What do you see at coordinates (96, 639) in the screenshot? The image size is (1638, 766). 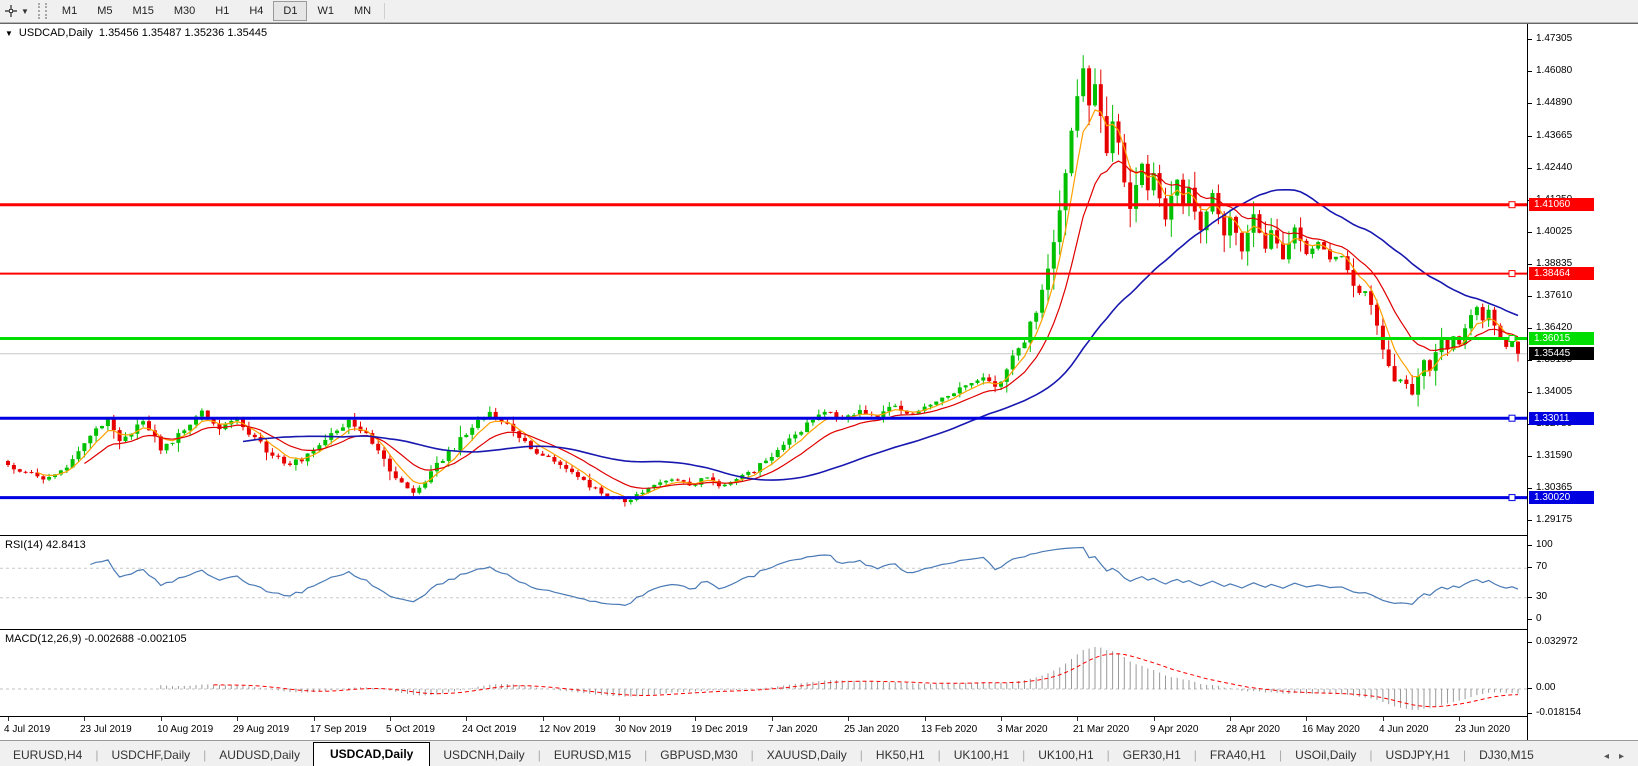 I see `macd-label: MACD(12,26,9) -0.002688 -0.002105` at bounding box center [96, 639].